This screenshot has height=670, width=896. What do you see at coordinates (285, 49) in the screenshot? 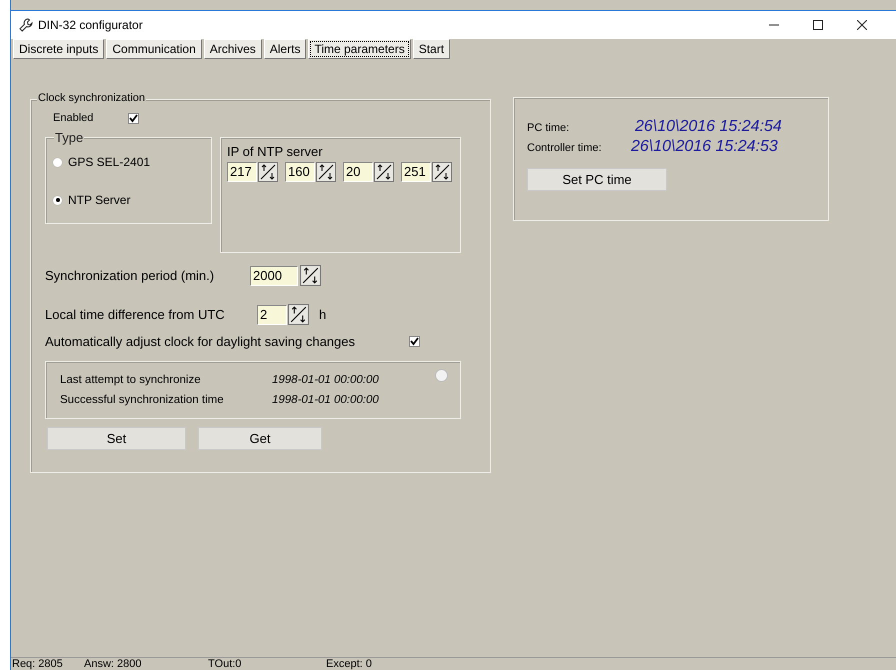
I see `tab: Alerts` at bounding box center [285, 49].